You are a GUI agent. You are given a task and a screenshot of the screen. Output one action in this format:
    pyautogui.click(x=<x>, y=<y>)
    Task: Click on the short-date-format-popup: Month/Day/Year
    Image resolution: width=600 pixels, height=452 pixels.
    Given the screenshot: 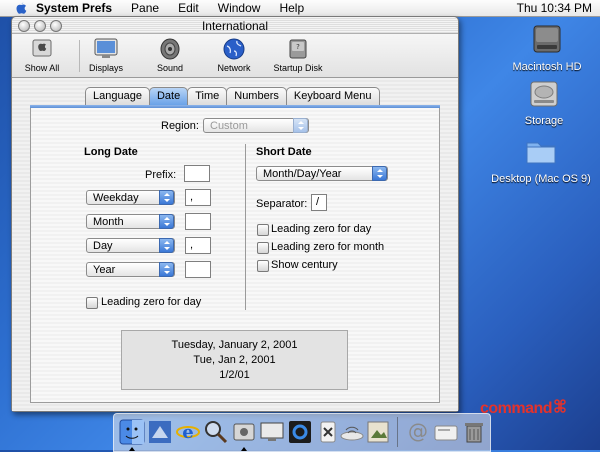 What is the action you would take?
    pyautogui.click(x=322, y=173)
    